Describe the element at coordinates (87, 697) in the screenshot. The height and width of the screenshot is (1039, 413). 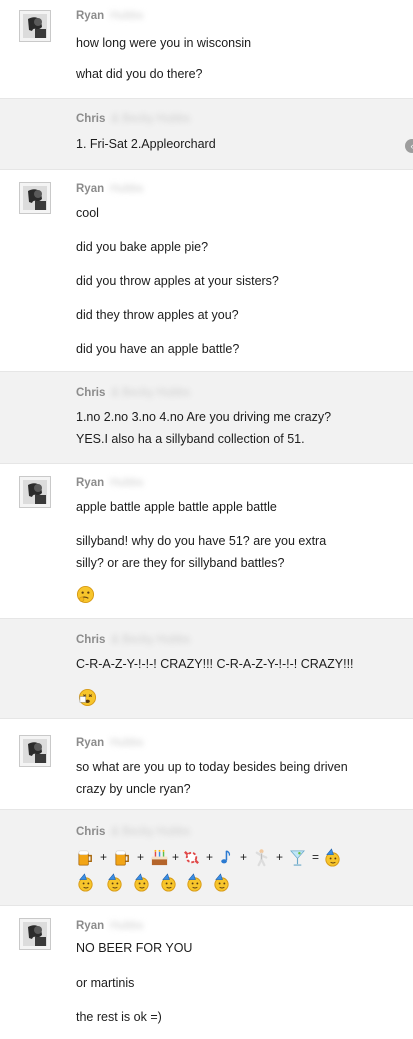
I see `dizzy-face-icon` at that location.